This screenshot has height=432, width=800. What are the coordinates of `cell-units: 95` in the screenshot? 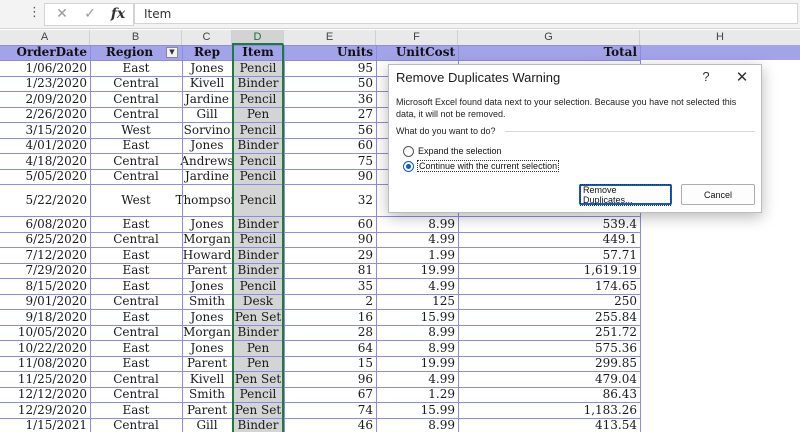 It's located at (330, 68).